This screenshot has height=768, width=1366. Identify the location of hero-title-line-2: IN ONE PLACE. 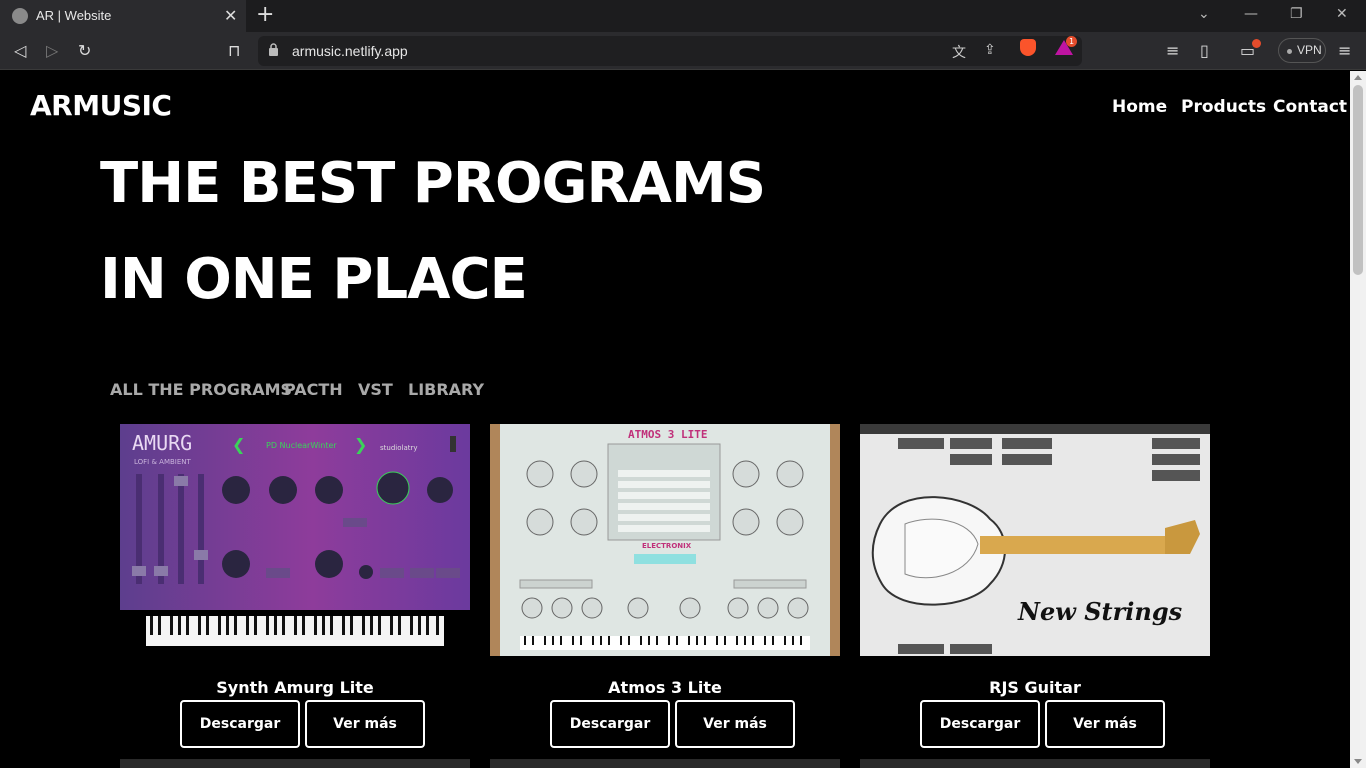
(314, 279).